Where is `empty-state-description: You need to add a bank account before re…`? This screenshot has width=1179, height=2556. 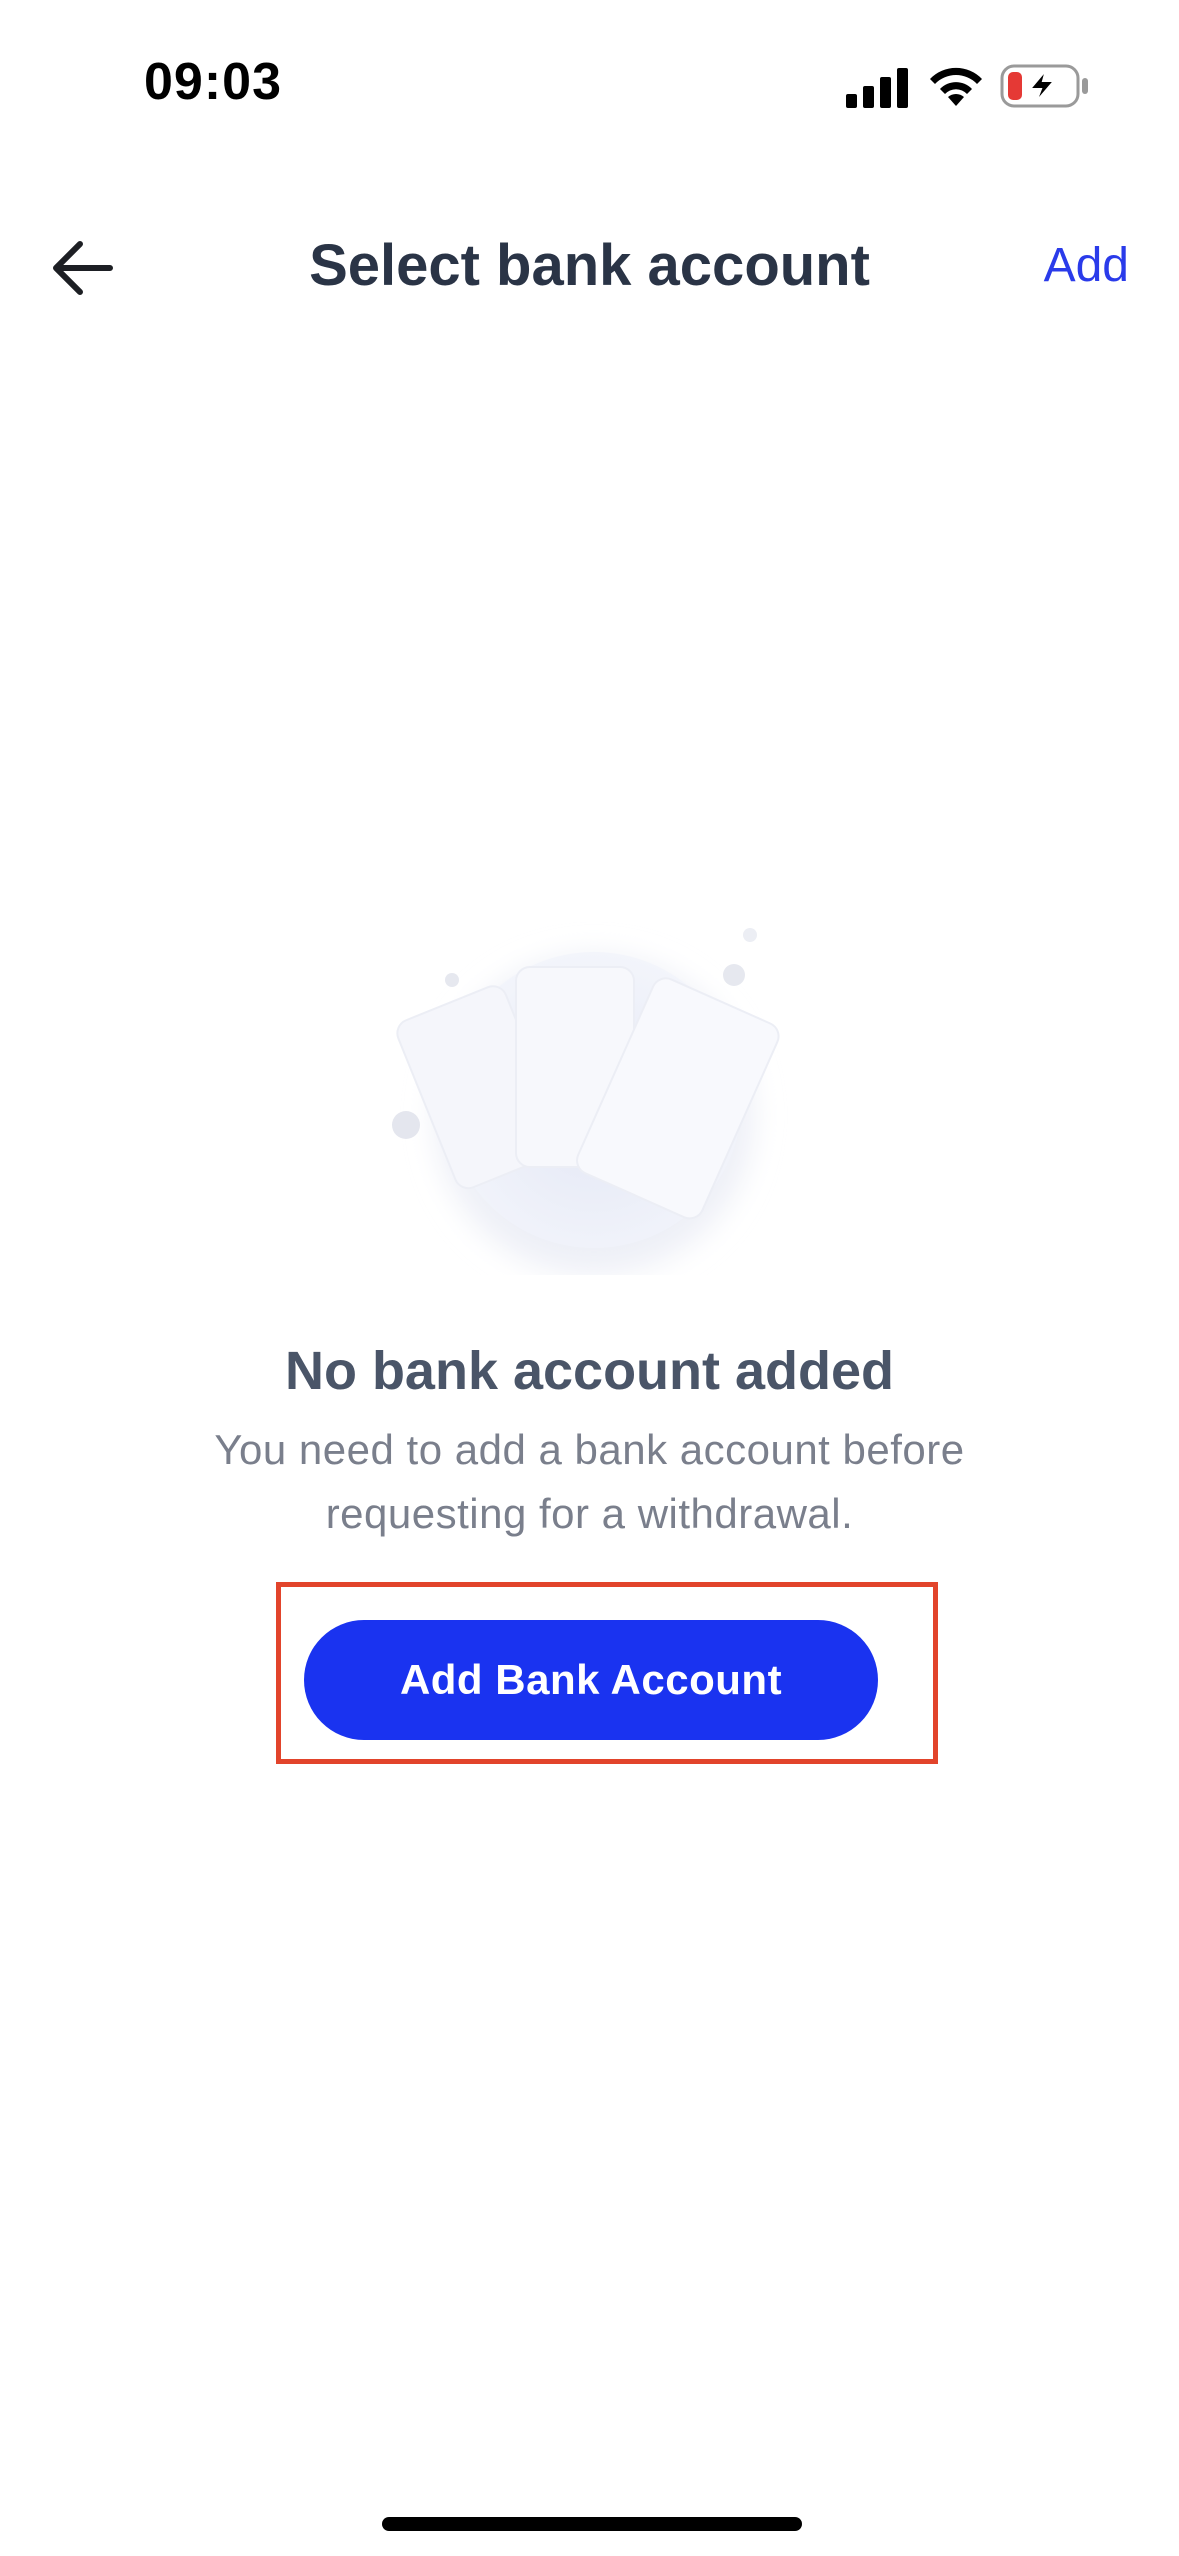 empty-state-description: You need to add a bank account before re… is located at coordinates (589, 1481).